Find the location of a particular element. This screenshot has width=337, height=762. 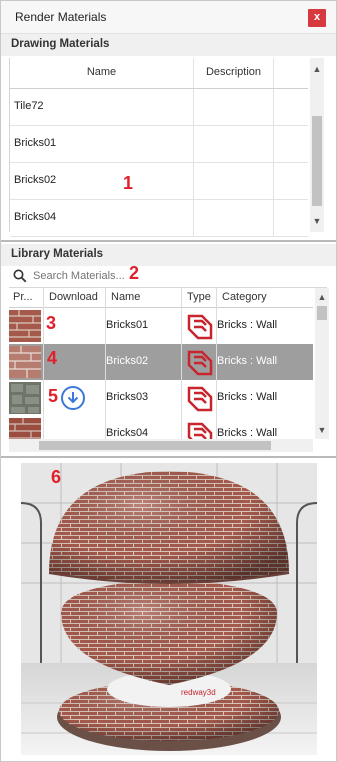

callout-marker-6: 6 is located at coordinates (56, 477).